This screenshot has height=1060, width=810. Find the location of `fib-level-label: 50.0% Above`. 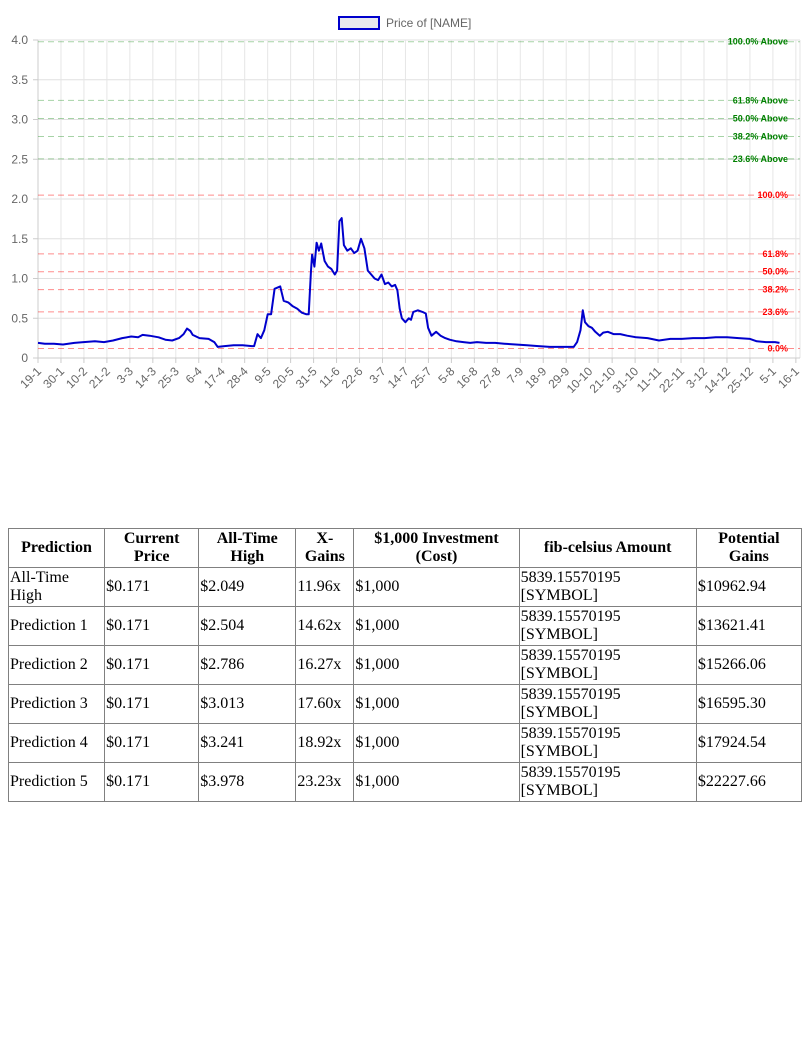

fib-level-label: 50.0% Above is located at coordinates (760, 118).